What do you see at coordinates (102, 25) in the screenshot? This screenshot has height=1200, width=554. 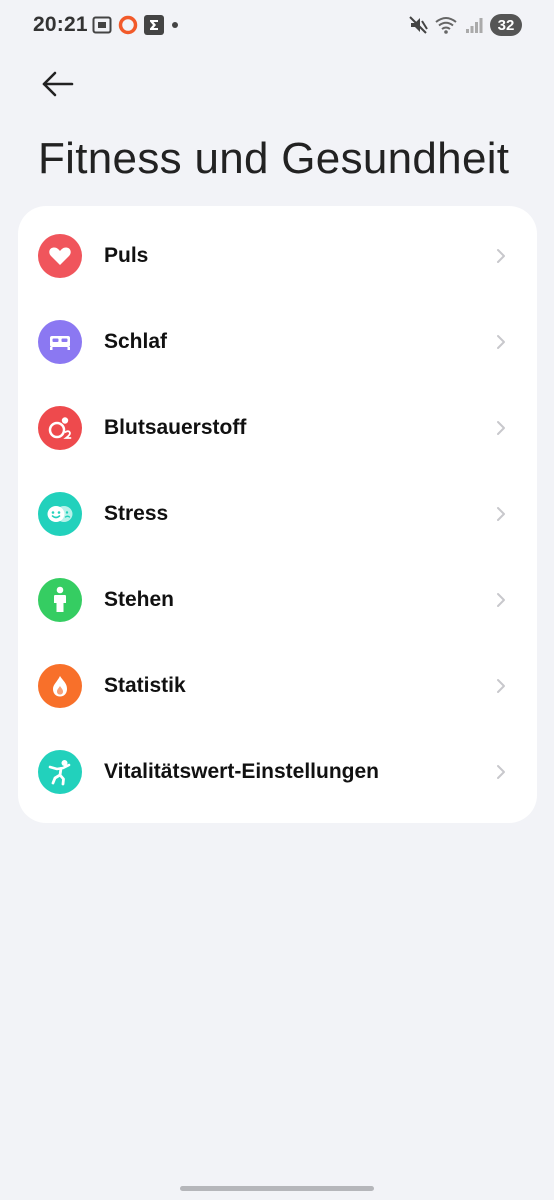 I see `screenshot-icon` at bounding box center [102, 25].